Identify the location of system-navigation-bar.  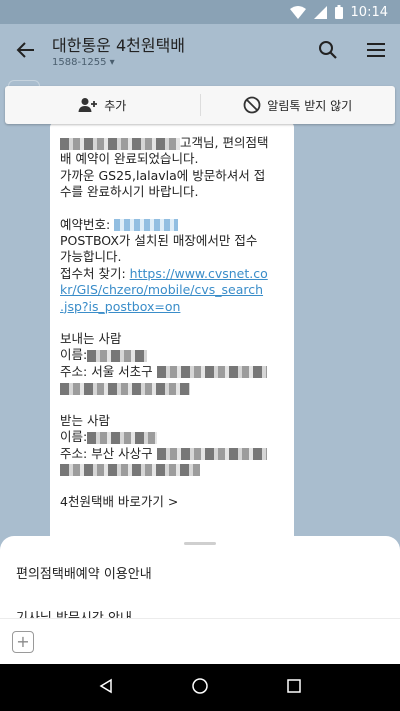
(200, 687).